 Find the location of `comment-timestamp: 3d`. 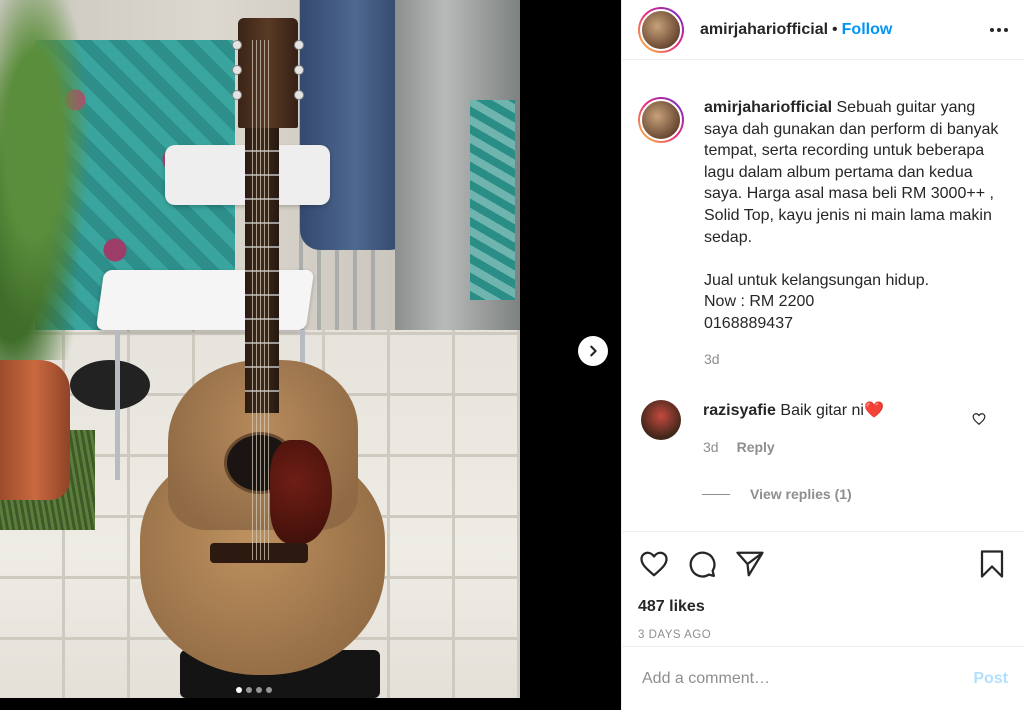

comment-timestamp: 3d is located at coordinates (711, 447).